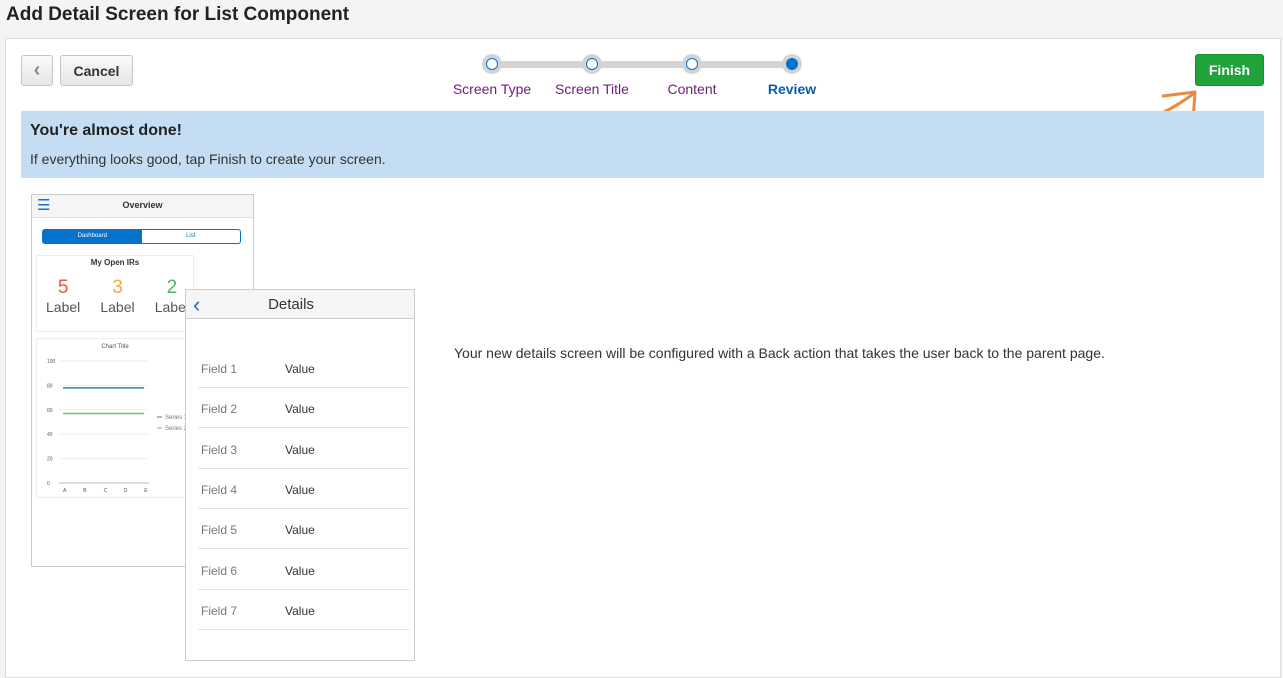  I want to click on banner-title: You're almost done!, so click(106, 130).